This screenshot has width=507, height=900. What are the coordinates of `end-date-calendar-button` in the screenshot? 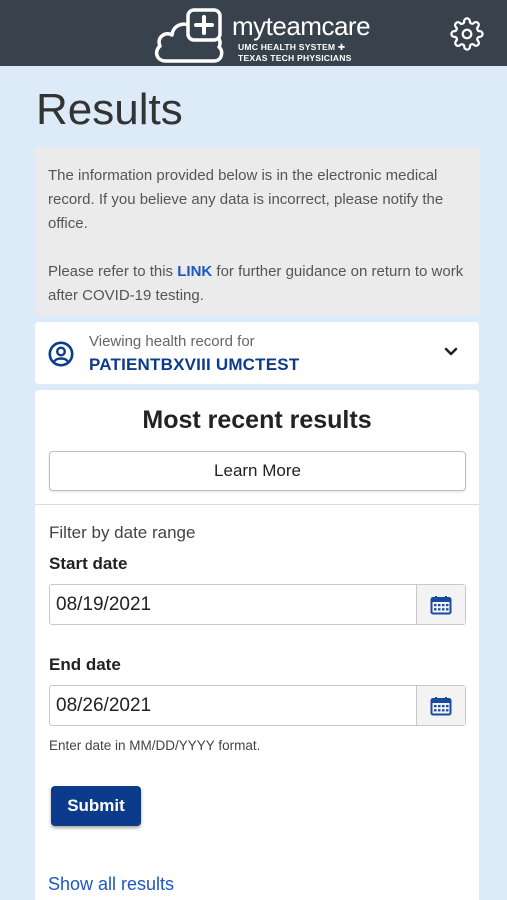 It's located at (440, 705).